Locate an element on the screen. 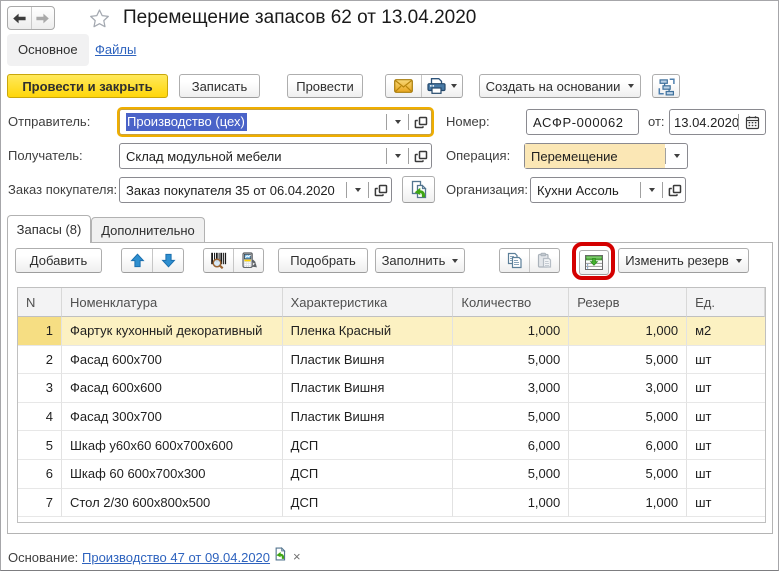  copy-rows-button is located at coordinates (514, 260).